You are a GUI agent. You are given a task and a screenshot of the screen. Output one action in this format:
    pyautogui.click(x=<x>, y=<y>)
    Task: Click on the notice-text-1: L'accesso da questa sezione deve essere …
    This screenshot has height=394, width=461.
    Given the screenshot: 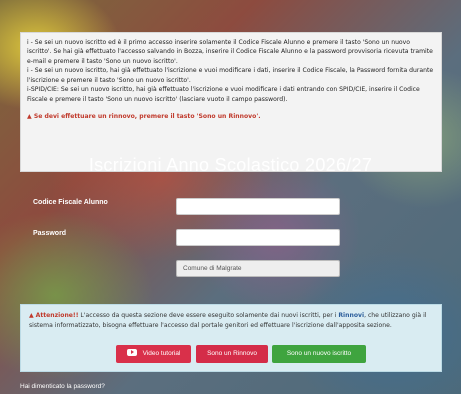 What is the action you would take?
    pyautogui.click(x=208, y=315)
    